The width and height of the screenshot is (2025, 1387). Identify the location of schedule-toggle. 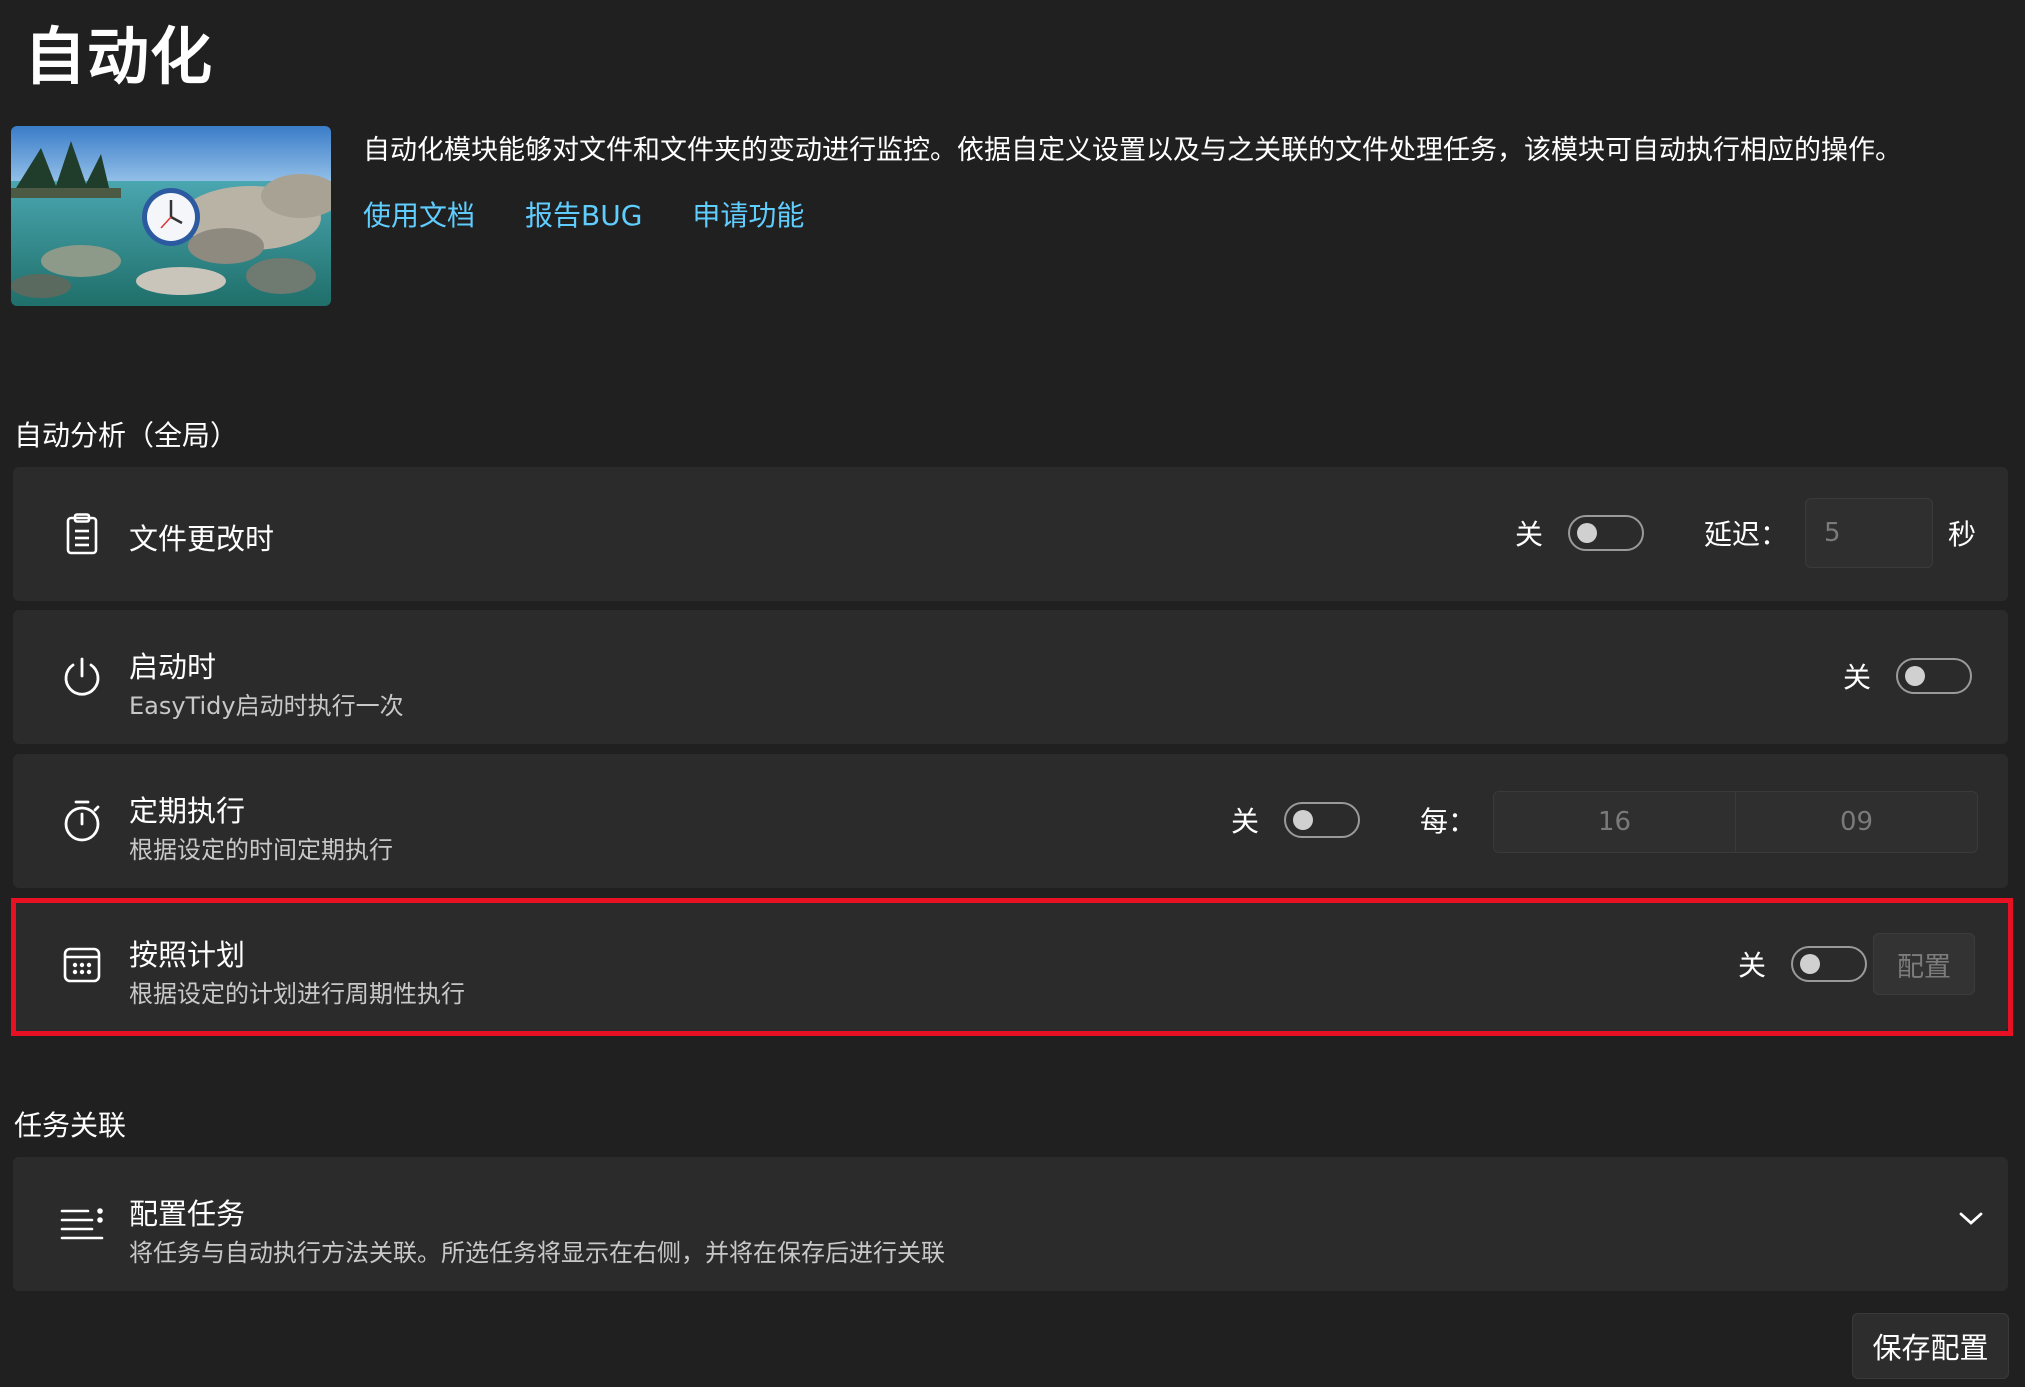
(1829, 964).